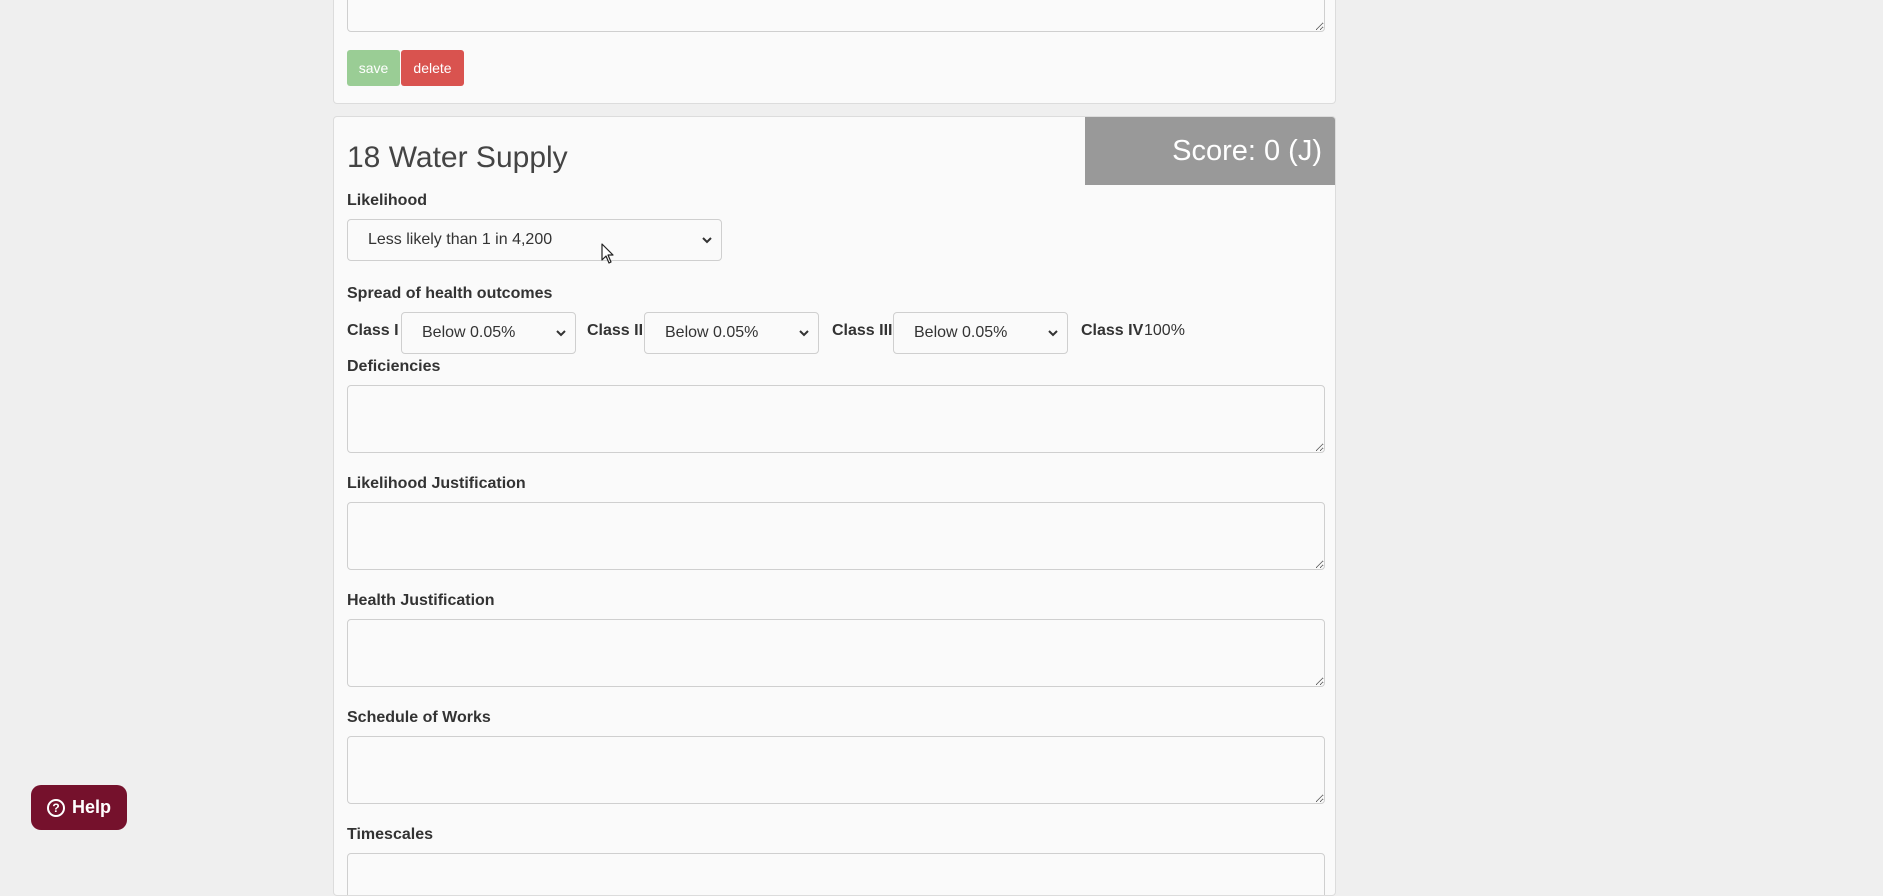  Describe the element at coordinates (615, 330) in the screenshot. I see `class-ii-label: Class II` at that location.